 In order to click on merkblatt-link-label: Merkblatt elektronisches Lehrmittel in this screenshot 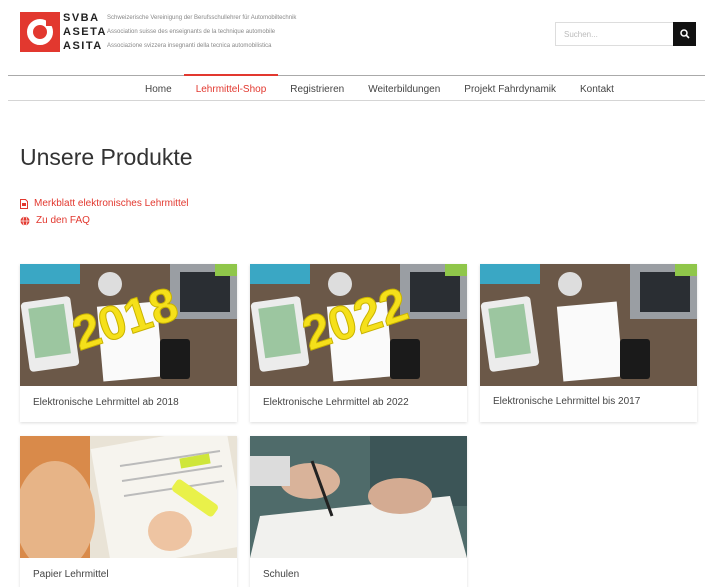, I will do `click(111, 203)`.